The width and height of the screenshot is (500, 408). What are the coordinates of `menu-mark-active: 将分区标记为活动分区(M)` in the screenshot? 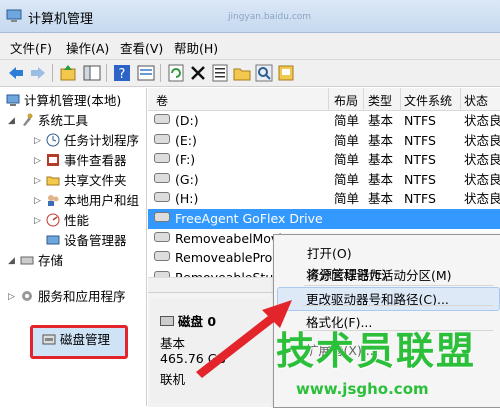 It's located at (379, 274).